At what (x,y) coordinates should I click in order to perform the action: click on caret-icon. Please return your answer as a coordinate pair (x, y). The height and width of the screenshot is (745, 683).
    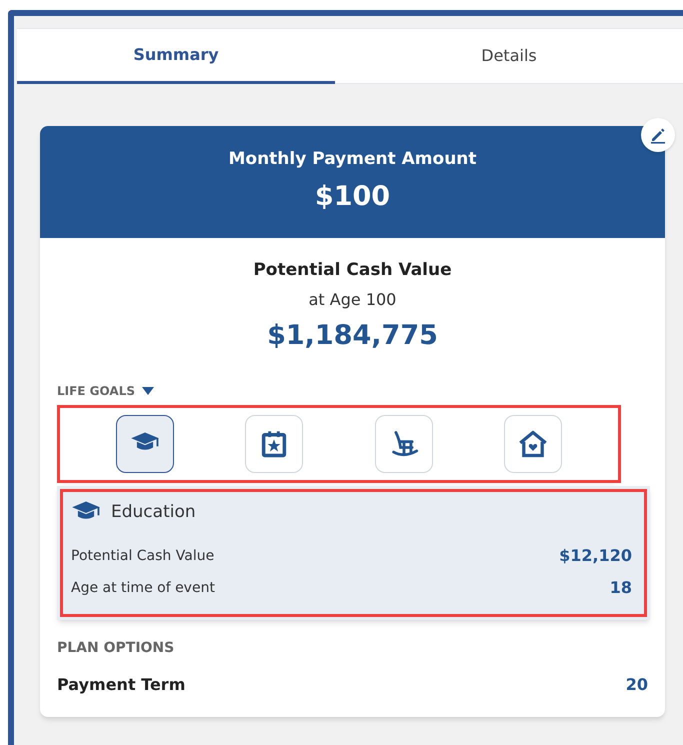
    Looking at the image, I should click on (148, 391).